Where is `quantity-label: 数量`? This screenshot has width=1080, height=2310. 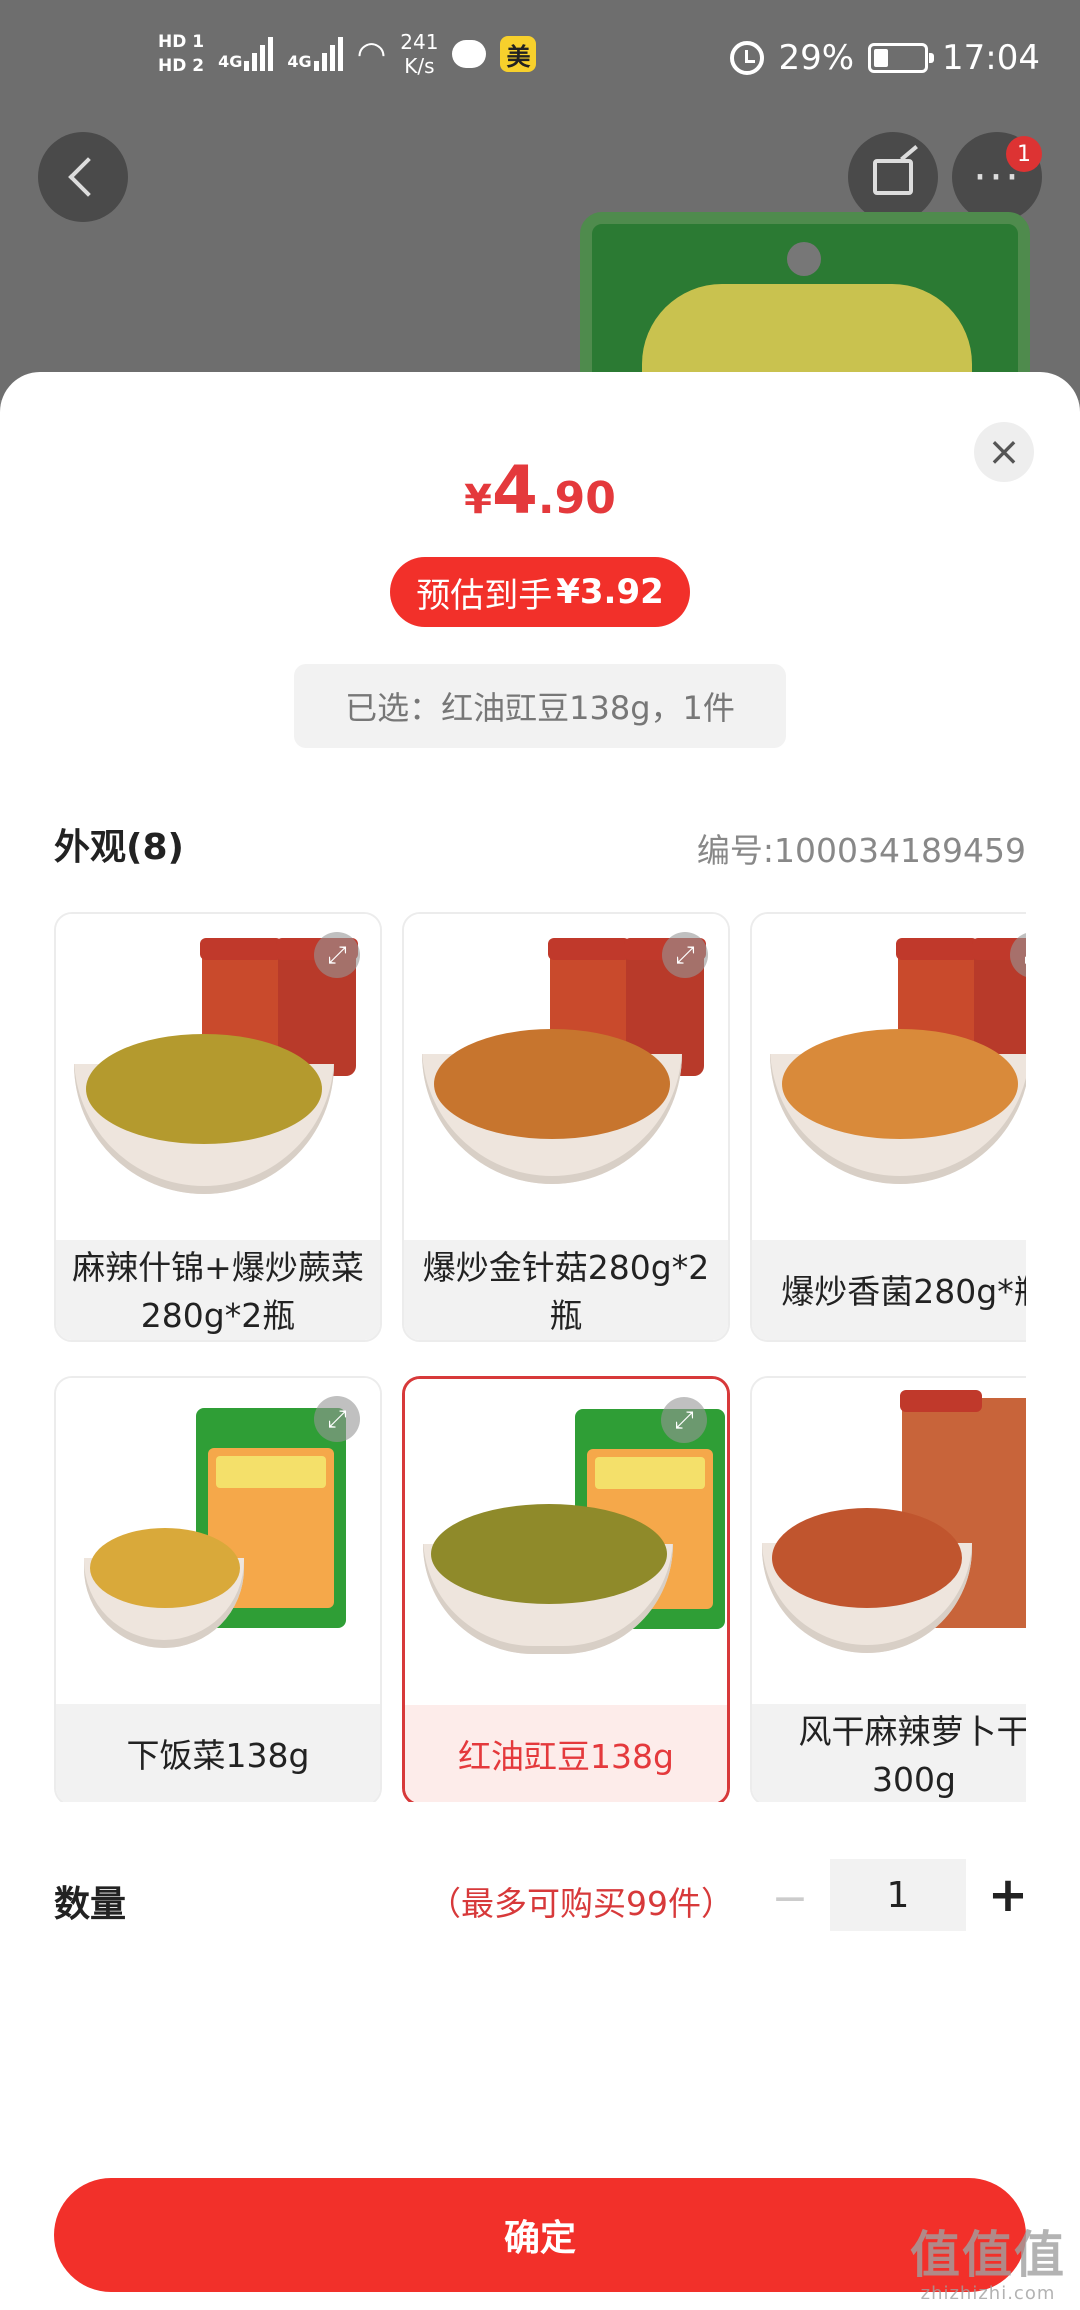 quantity-label: 数量 is located at coordinates (90, 1904).